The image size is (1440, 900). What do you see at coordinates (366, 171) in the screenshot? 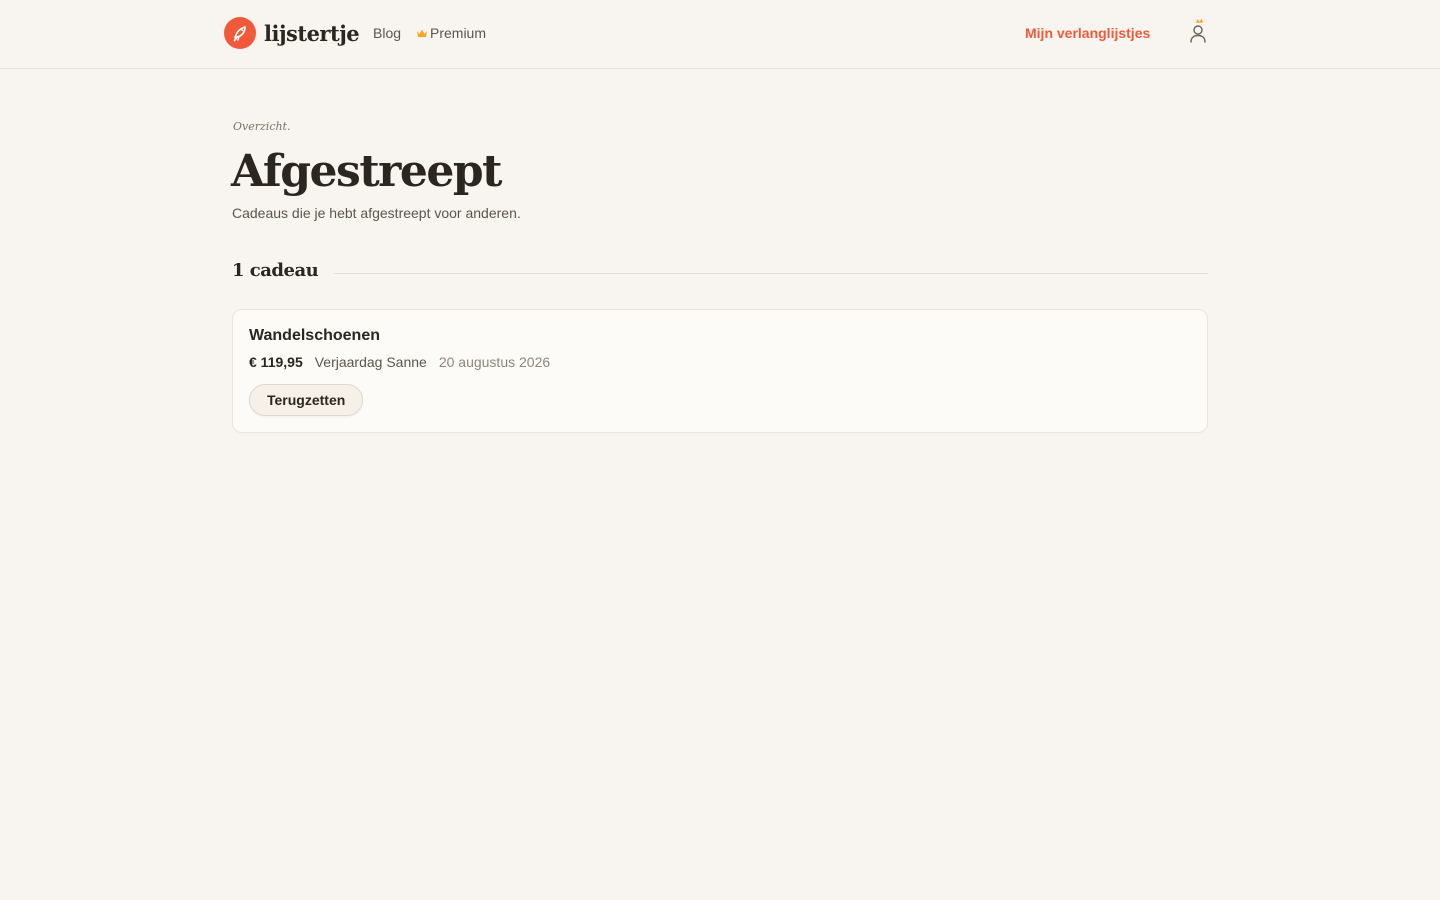
I see `page-title: Afgestreept` at bounding box center [366, 171].